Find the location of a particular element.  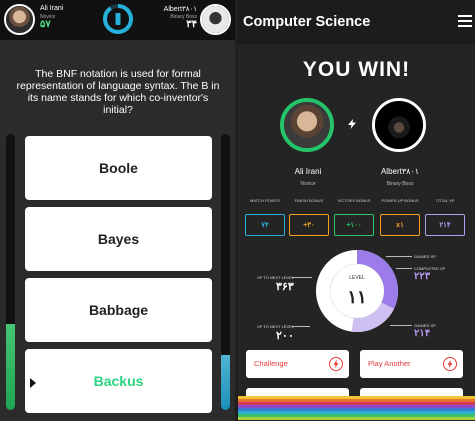

result-headline: YOU WIN! is located at coordinates (356, 69).